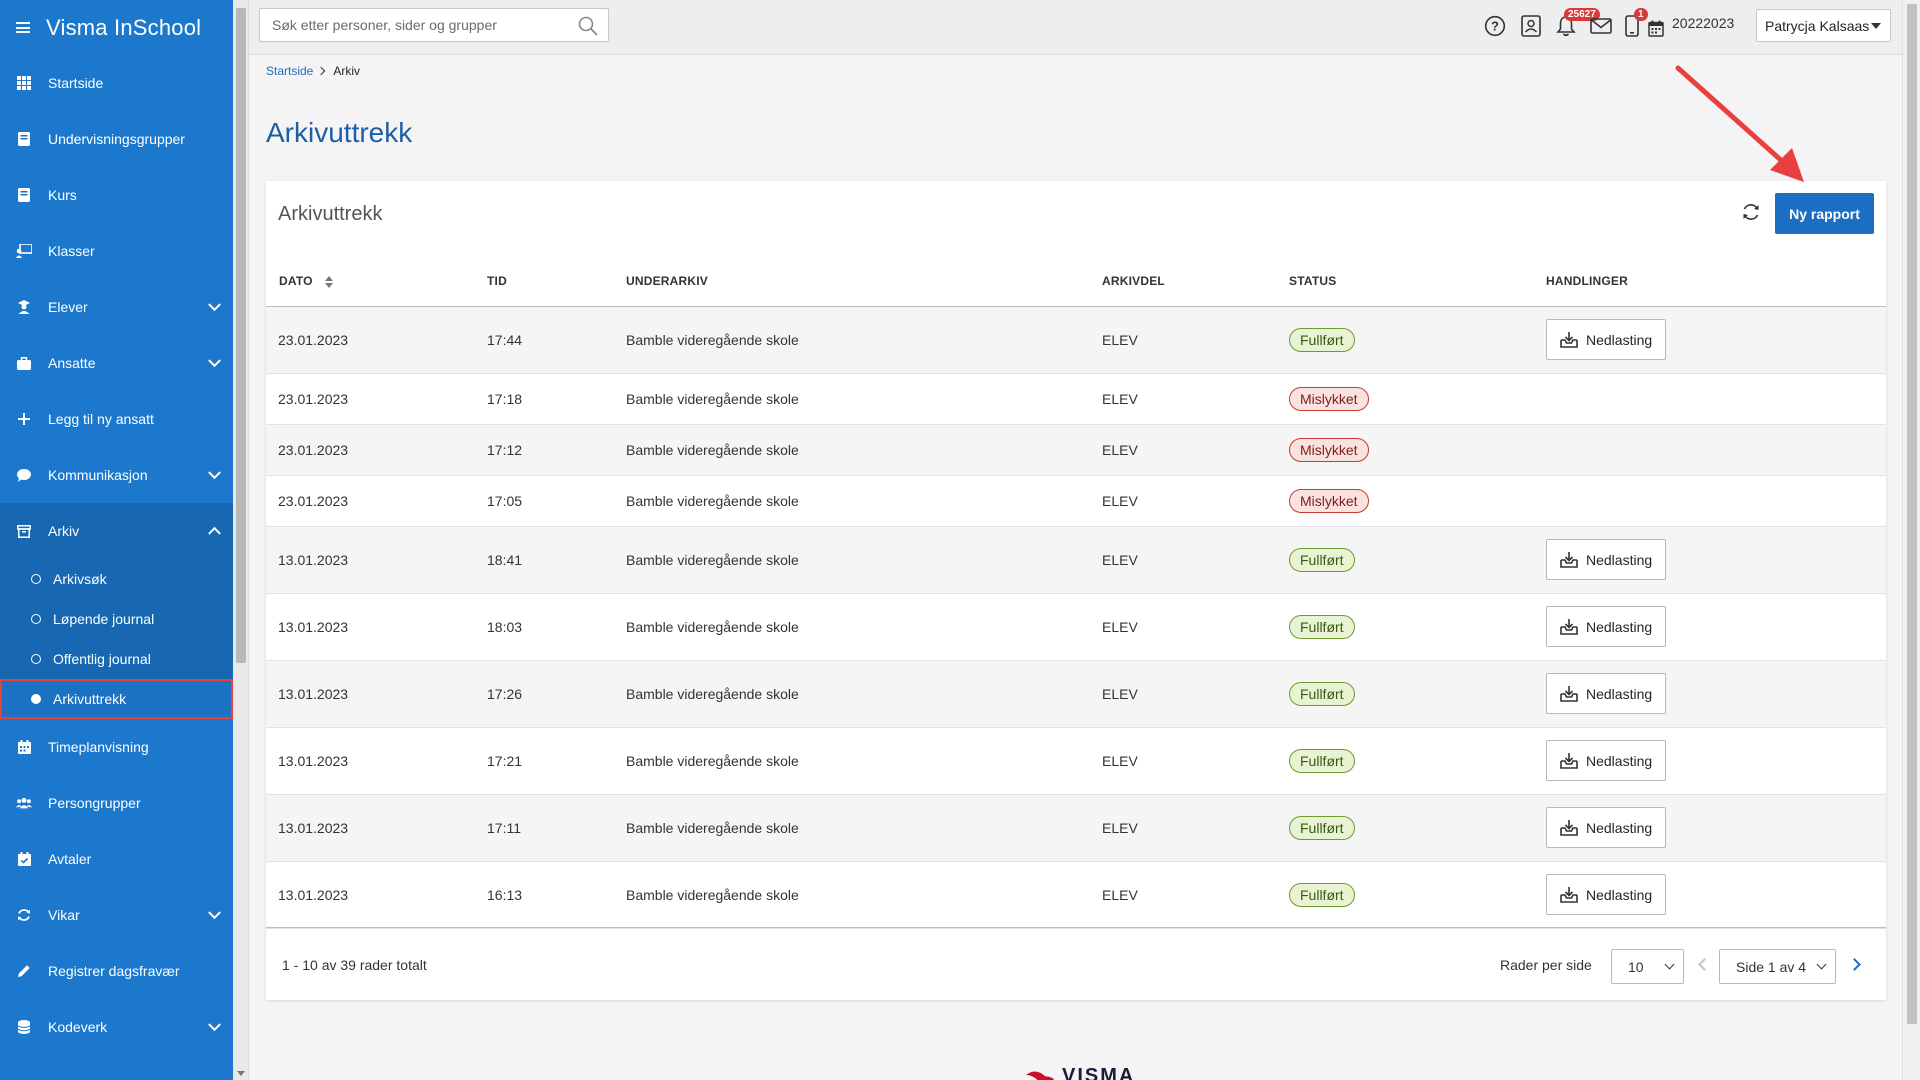 The height and width of the screenshot is (1080, 1920). Describe the element at coordinates (116, 251) in the screenshot. I see `sidebar-item-klasser: Klasser` at that location.